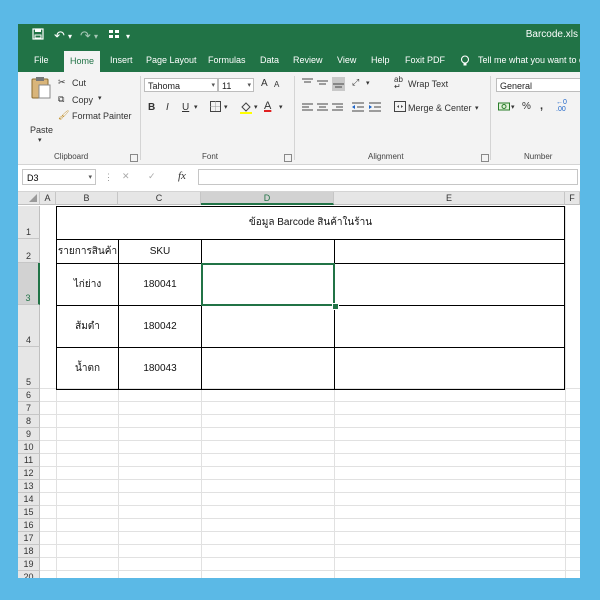 Image resolution: width=600 pixels, height=600 pixels. What do you see at coordinates (159, 198) in the screenshot?
I see `column-header-c: C` at bounding box center [159, 198].